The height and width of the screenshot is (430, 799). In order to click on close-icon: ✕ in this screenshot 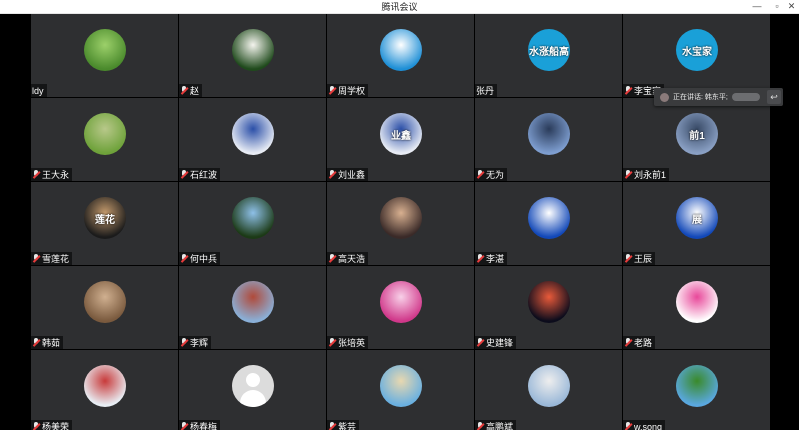, I will do `click(791, 7)`.